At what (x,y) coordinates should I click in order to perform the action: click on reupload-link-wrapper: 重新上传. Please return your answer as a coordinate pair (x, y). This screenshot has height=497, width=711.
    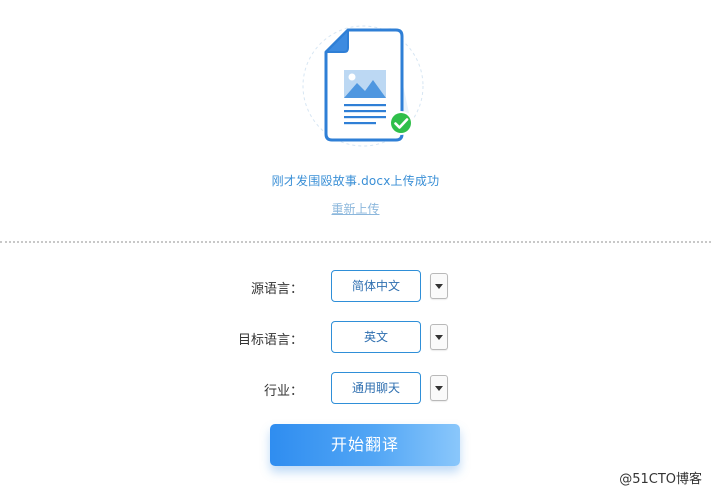
    Looking at the image, I should click on (355, 208).